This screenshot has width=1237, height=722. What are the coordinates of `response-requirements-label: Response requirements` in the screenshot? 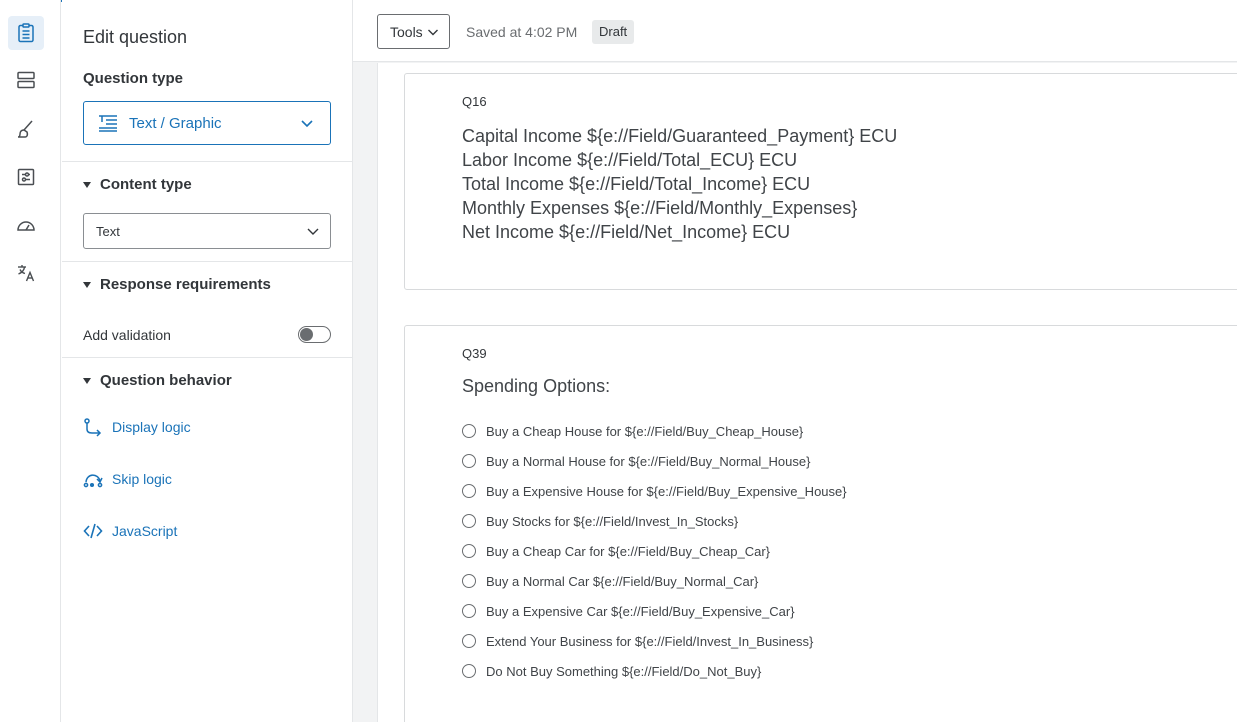 It's located at (185, 284).